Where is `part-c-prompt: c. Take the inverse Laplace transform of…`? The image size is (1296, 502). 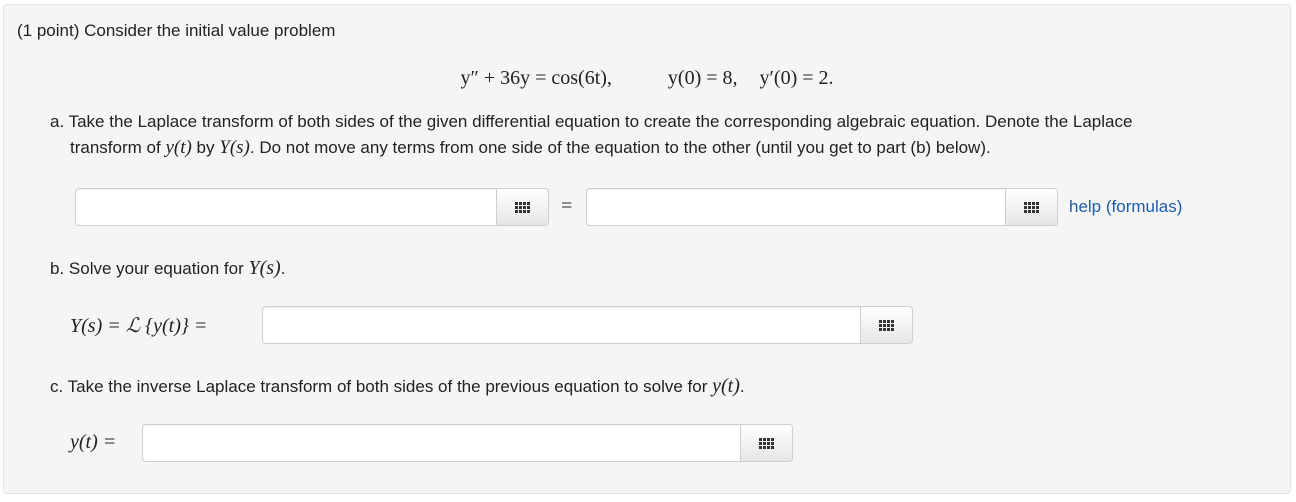
part-c-prompt: c. Take the inverse Laplace transform of… is located at coordinates (397, 386).